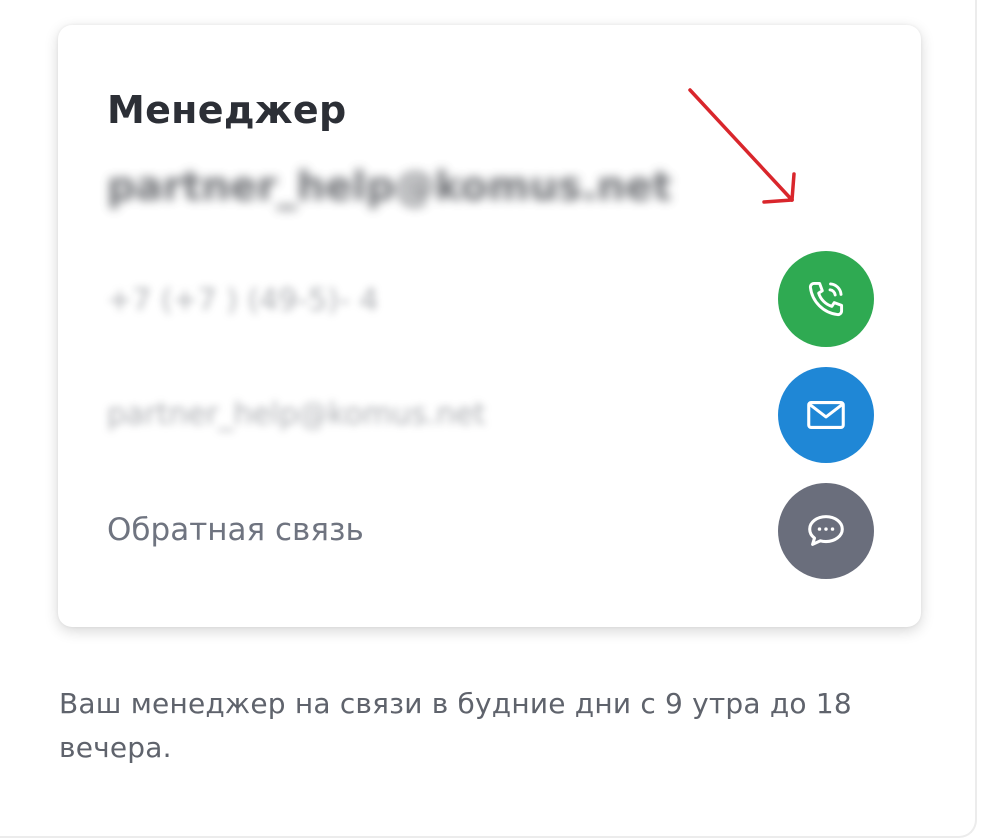  I want to click on feedback-label: Обратная связь, so click(235, 530).